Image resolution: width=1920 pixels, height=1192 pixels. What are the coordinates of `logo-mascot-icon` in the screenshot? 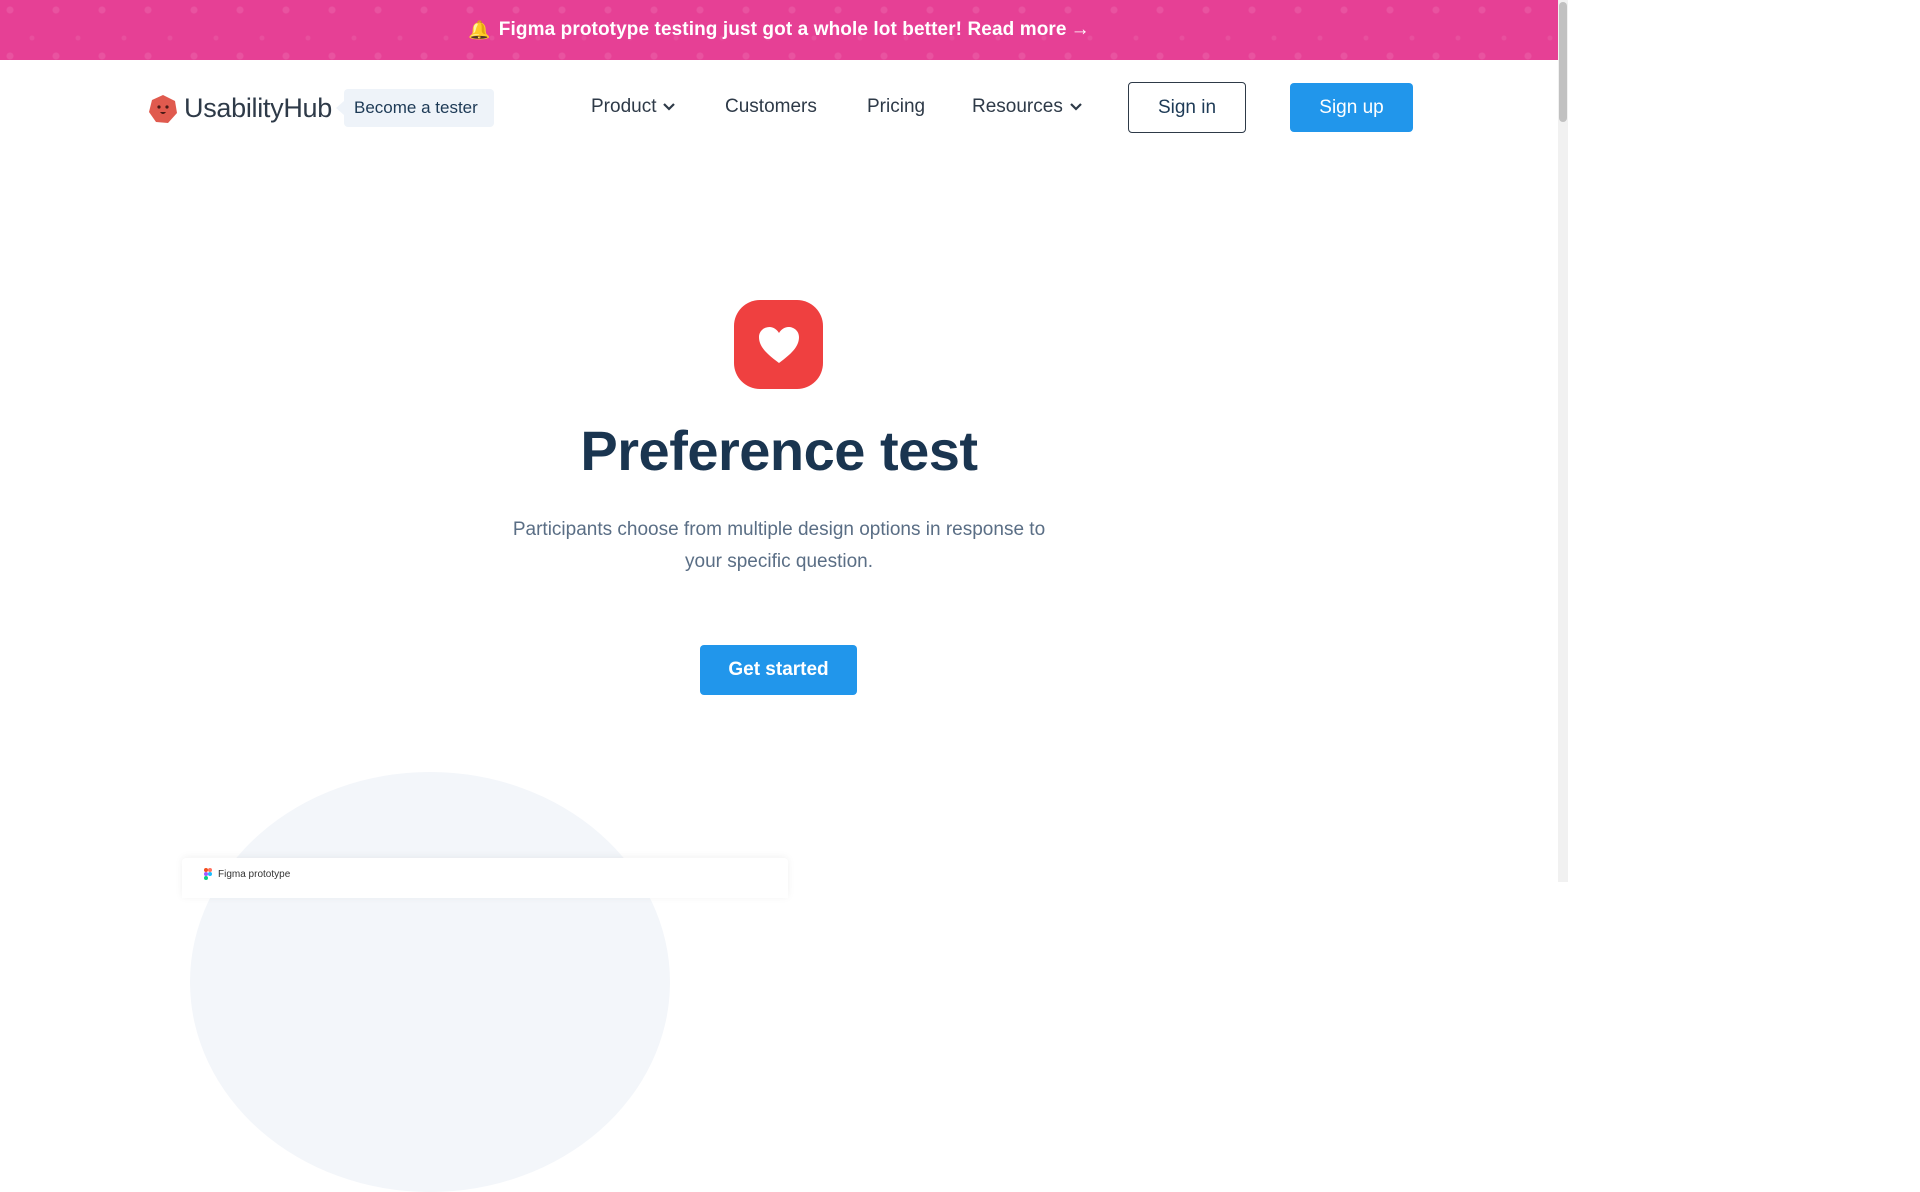 It's located at (163, 108).